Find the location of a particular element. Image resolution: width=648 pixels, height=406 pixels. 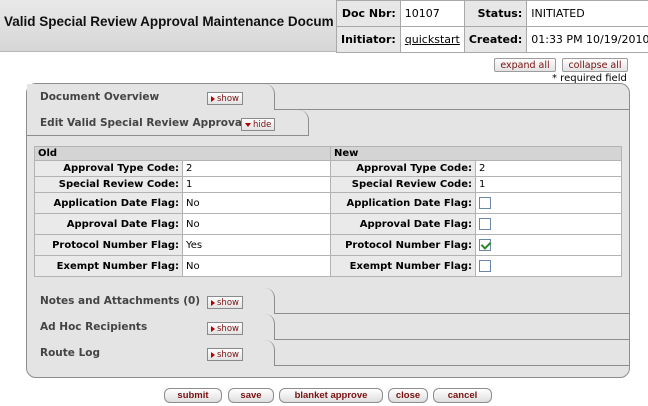

old-header: Old is located at coordinates (182, 153).